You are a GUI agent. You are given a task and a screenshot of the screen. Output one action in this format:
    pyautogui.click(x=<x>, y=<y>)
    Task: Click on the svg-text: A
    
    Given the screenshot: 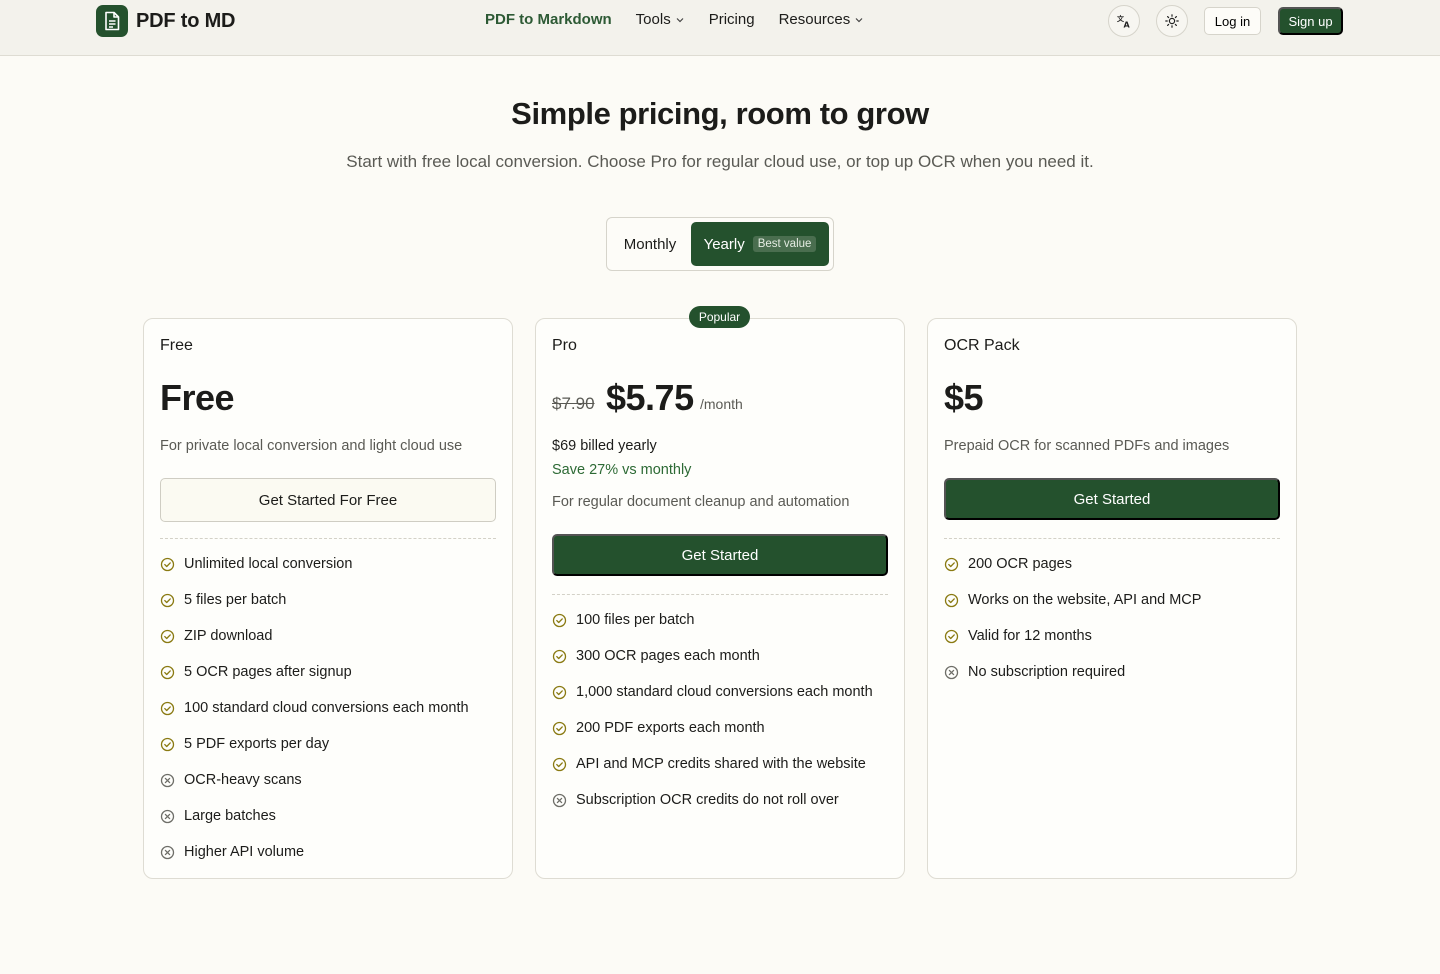 What is the action you would take?
    pyautogui.click(x=1127, y=25)
    